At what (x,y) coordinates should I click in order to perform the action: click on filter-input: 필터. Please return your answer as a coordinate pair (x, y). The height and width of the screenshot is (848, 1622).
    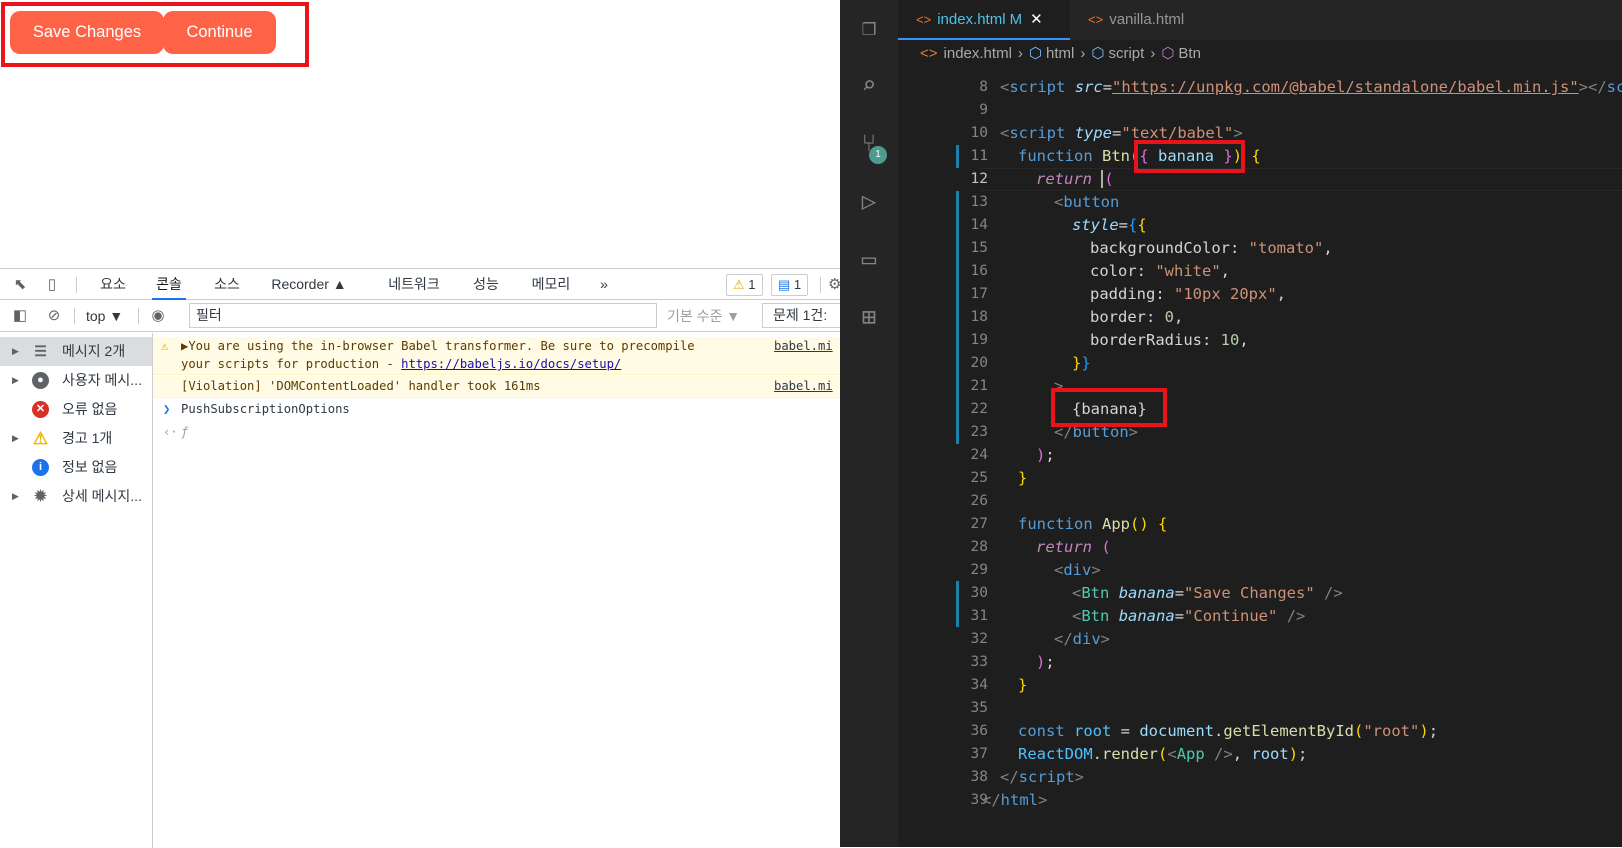
    Looking at the image, I should click on (423, 315).